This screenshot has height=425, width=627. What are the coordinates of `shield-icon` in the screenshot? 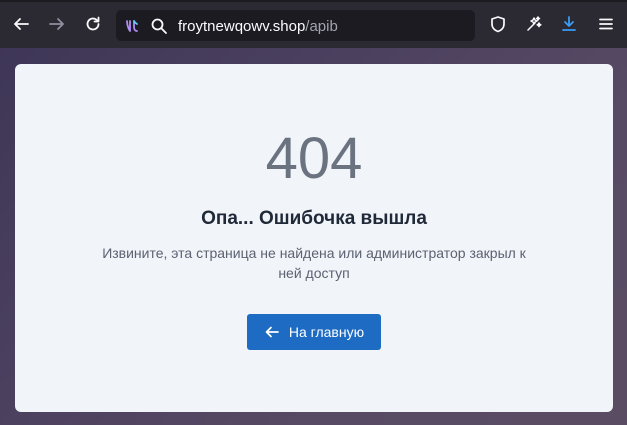 It's located at (498, 24).